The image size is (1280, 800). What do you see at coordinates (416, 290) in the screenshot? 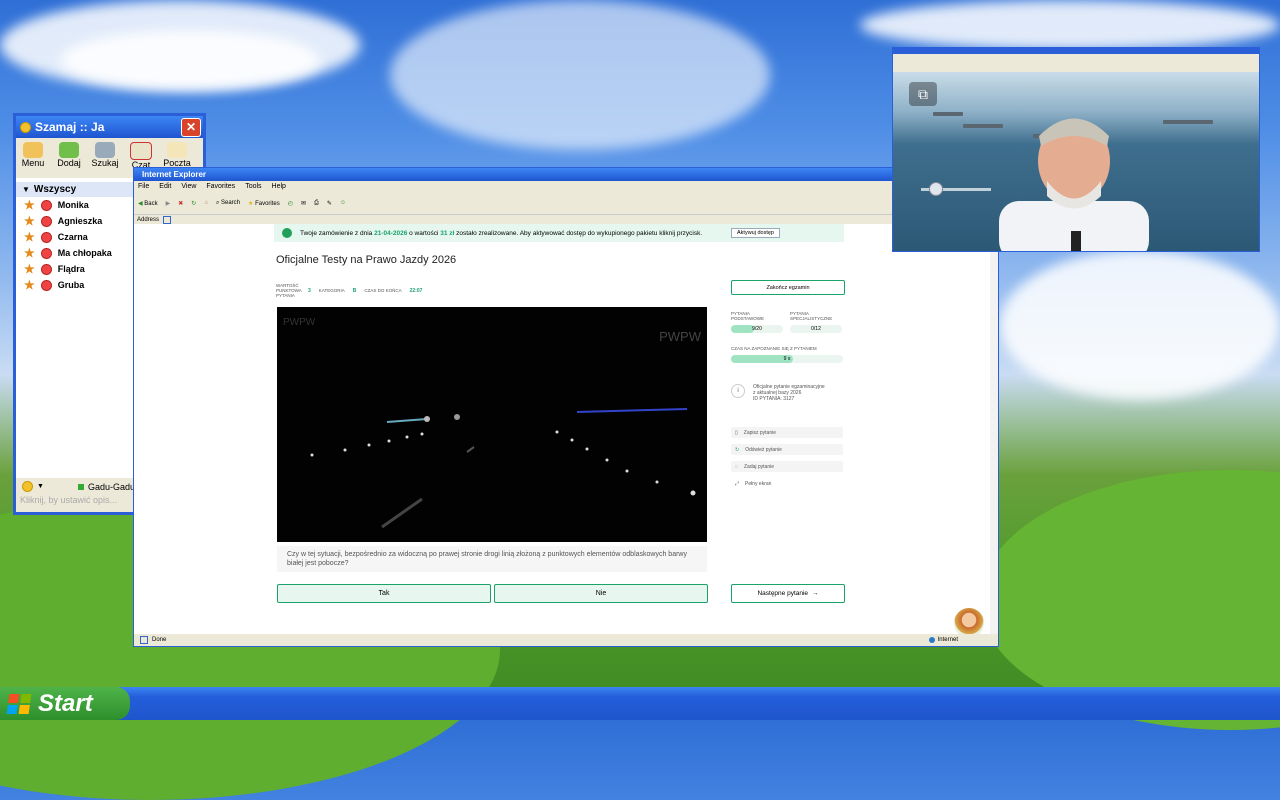
I see `timer: 22:07` at bounding box center [416, 290].